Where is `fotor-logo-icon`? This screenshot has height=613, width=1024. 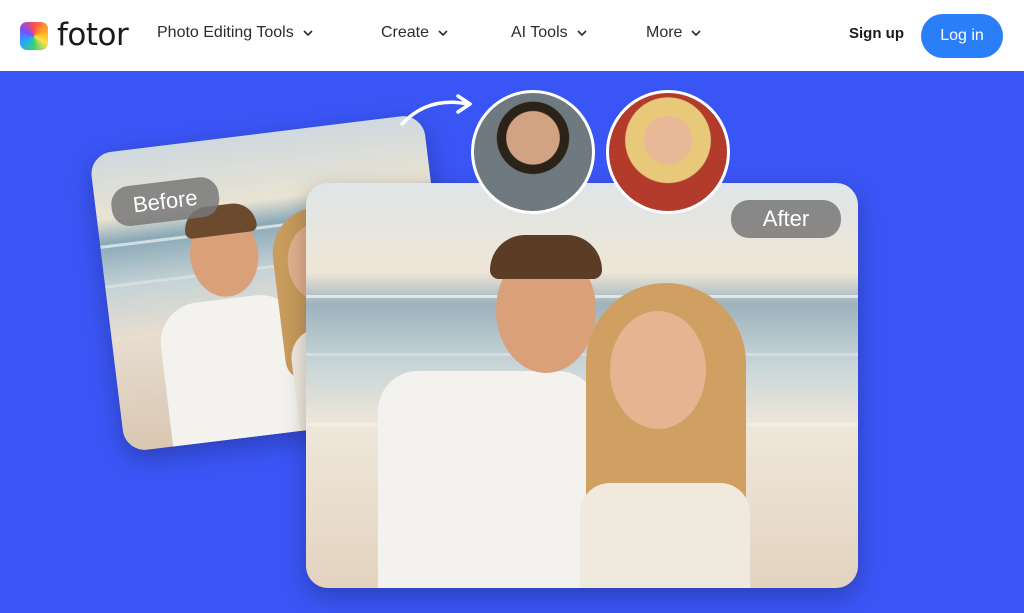
fotor-logo-icon is located at coordinates (34, 35).